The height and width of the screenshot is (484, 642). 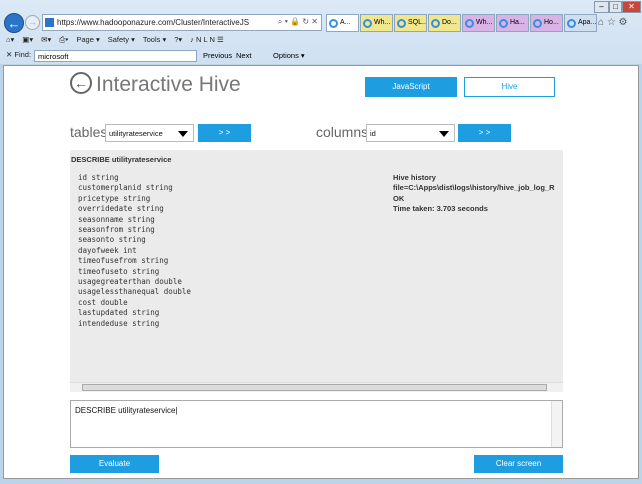 I want to click on find-bar: ✕ Find:, so click(x=18, y=54).